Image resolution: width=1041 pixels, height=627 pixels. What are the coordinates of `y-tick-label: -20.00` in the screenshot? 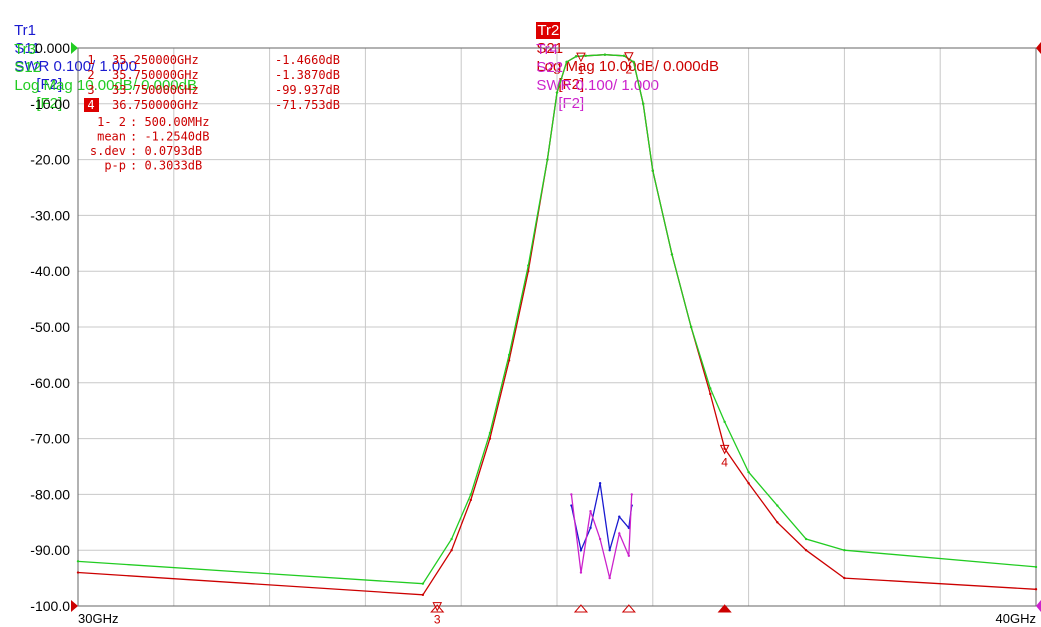 It's located at (50, 160).